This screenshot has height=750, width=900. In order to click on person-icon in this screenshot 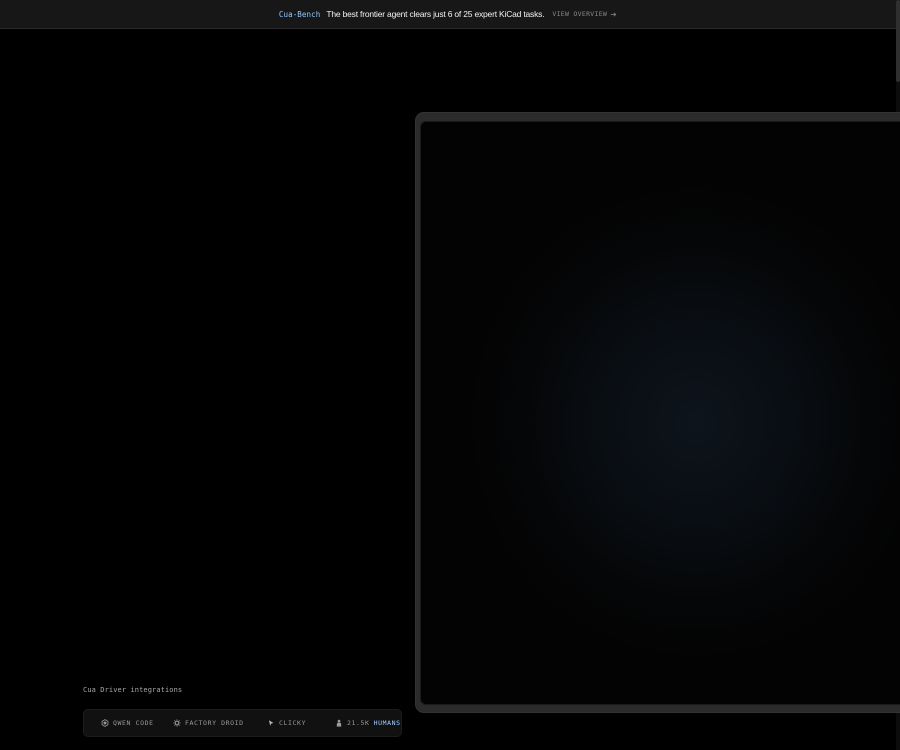, I will do `click(339, 723)`.